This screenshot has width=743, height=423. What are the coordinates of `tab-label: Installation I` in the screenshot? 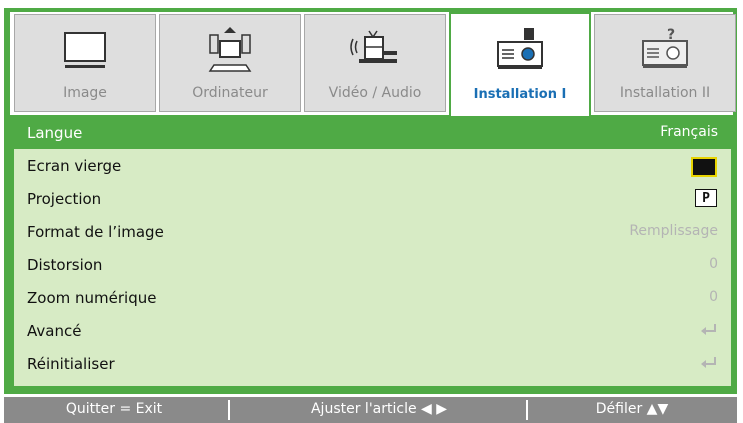 It's located at (520, 94).